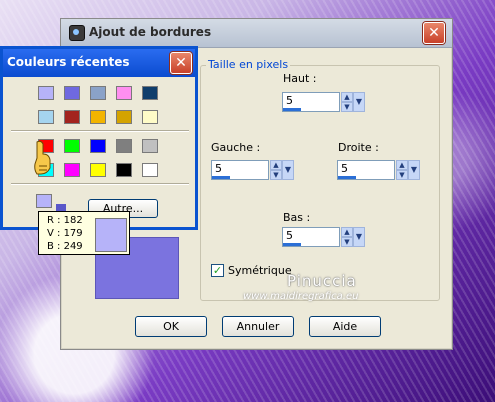 The width and height of the screenshot is (495, 402). Describe the element at coordinates (322, 281) in the screenshot. I see `watermark-name: Pinuccia` at that location.